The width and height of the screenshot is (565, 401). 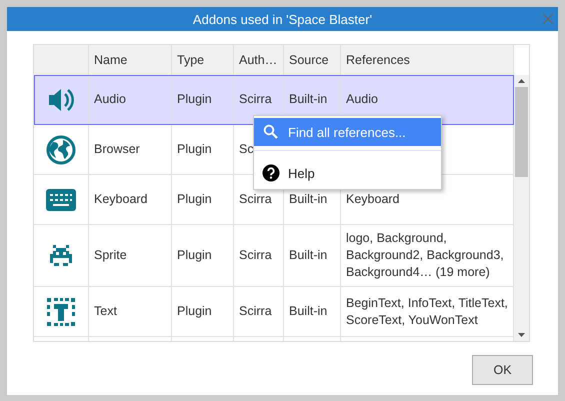 I want to click on window-title: Addons used in 'Space Blaster', so click(x=282, y=19).